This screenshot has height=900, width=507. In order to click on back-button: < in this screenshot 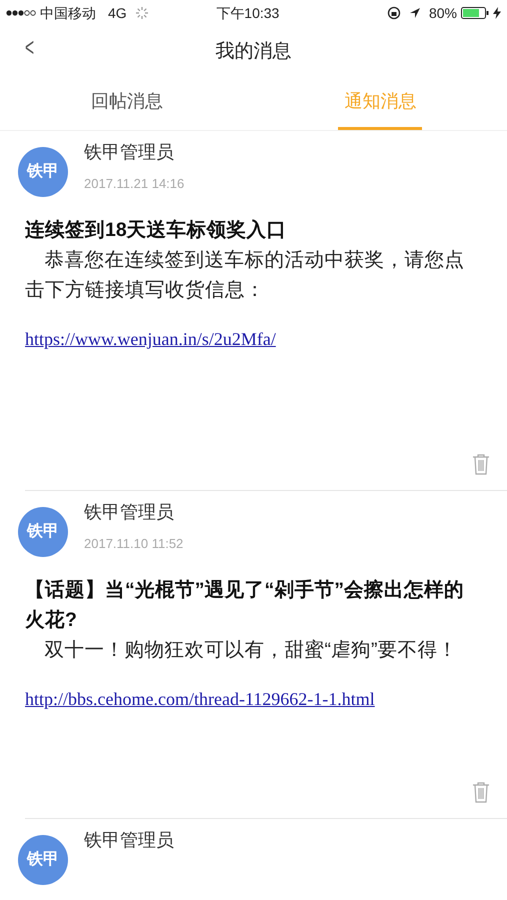, I will do `click(29, 47)`.